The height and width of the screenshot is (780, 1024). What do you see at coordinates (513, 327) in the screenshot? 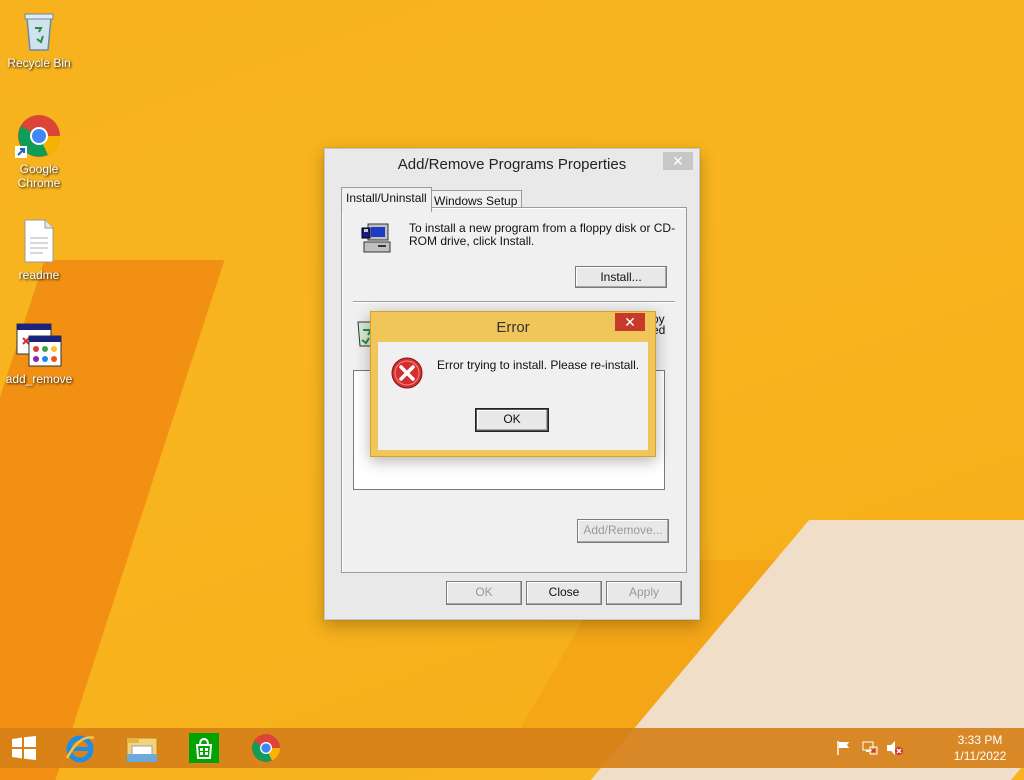
I see `error-dialog-title: Error` at bounding box center [513, 327].